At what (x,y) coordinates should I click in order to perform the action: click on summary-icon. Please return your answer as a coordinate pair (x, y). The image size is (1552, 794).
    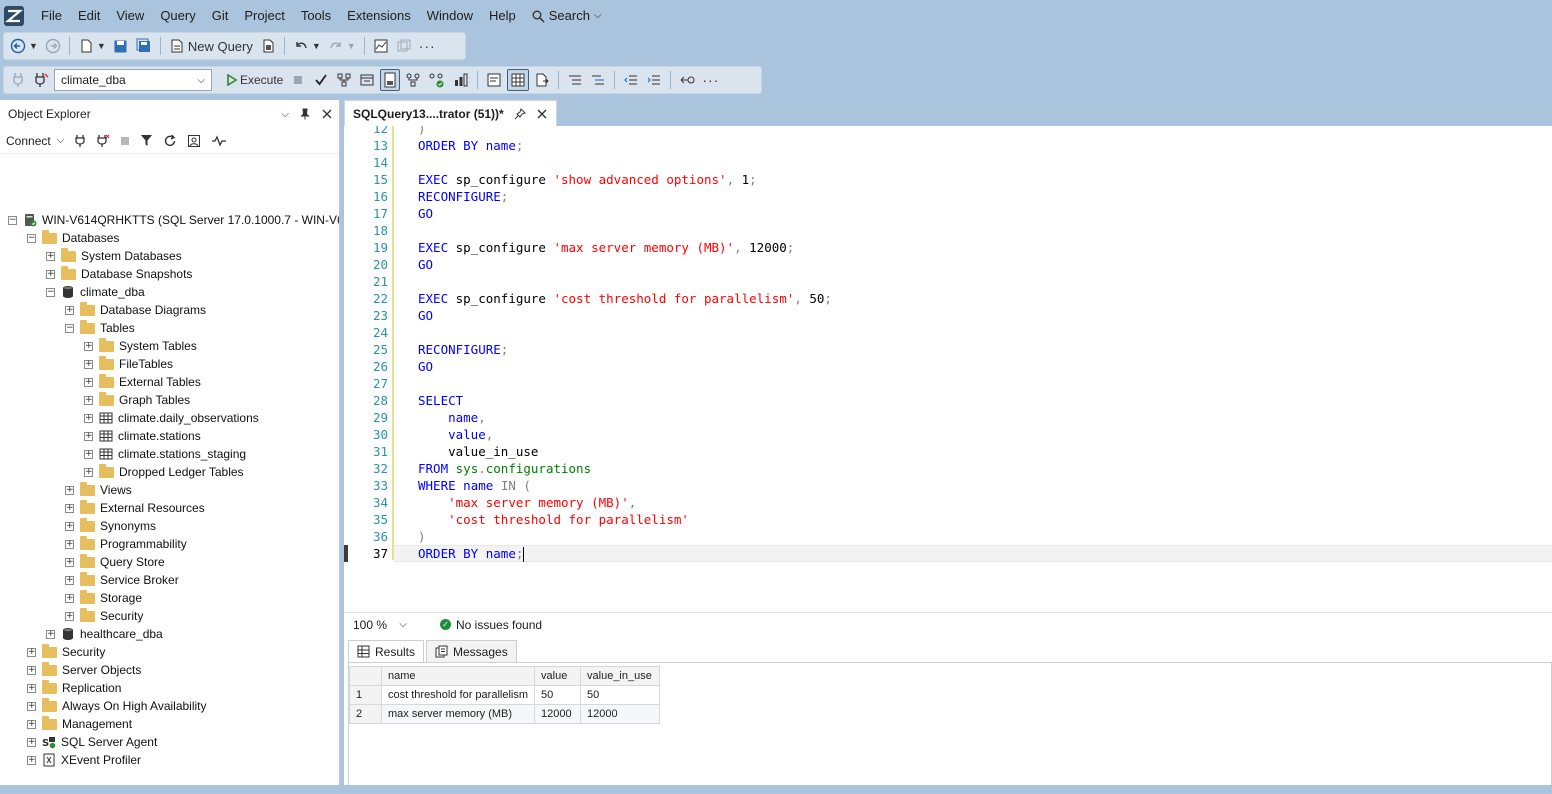
    Looking at the image, I should click on (194, 141).